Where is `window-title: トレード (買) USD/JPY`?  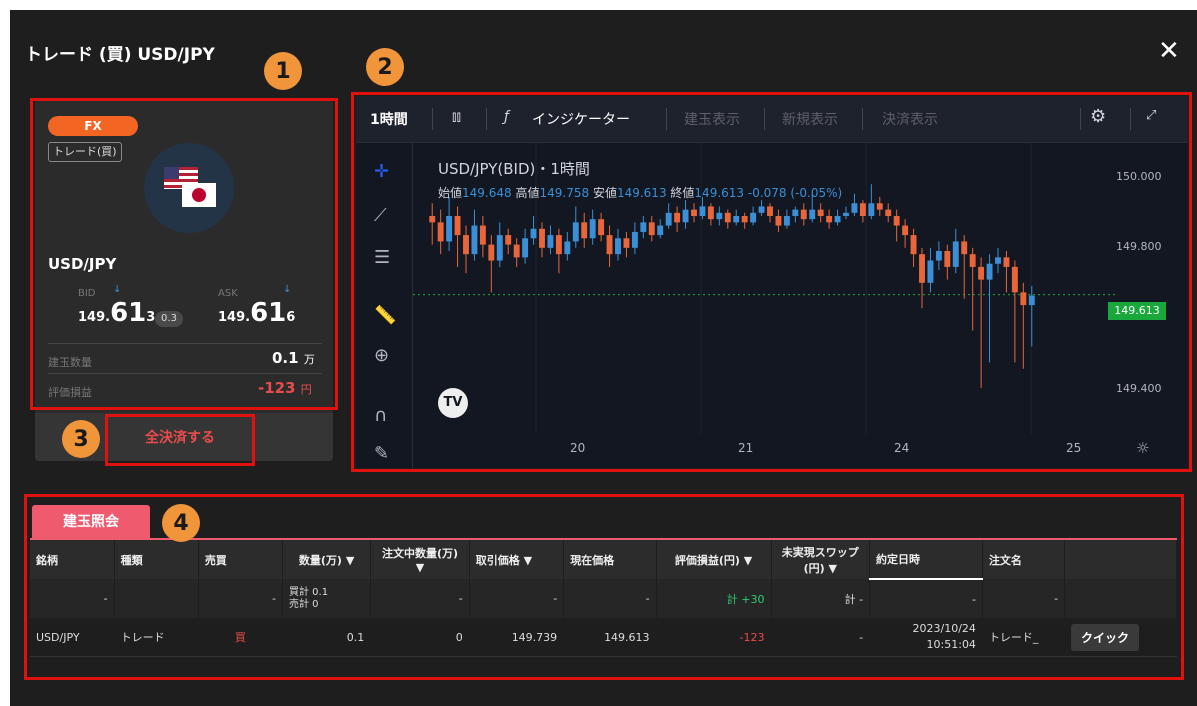
window-title: トレード (買) USD/JPY is located at coordinates (120, 55).